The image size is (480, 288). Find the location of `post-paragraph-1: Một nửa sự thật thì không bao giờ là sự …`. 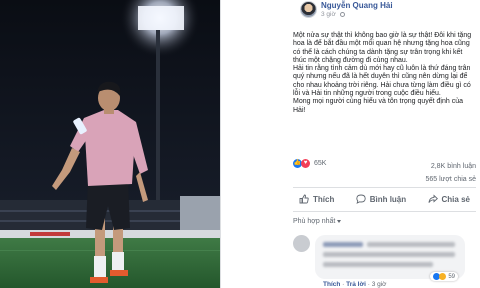

post-paragraph-1: Một nửa sự thật thì không bao giờ là sự … is located at coordinates (382, 48).